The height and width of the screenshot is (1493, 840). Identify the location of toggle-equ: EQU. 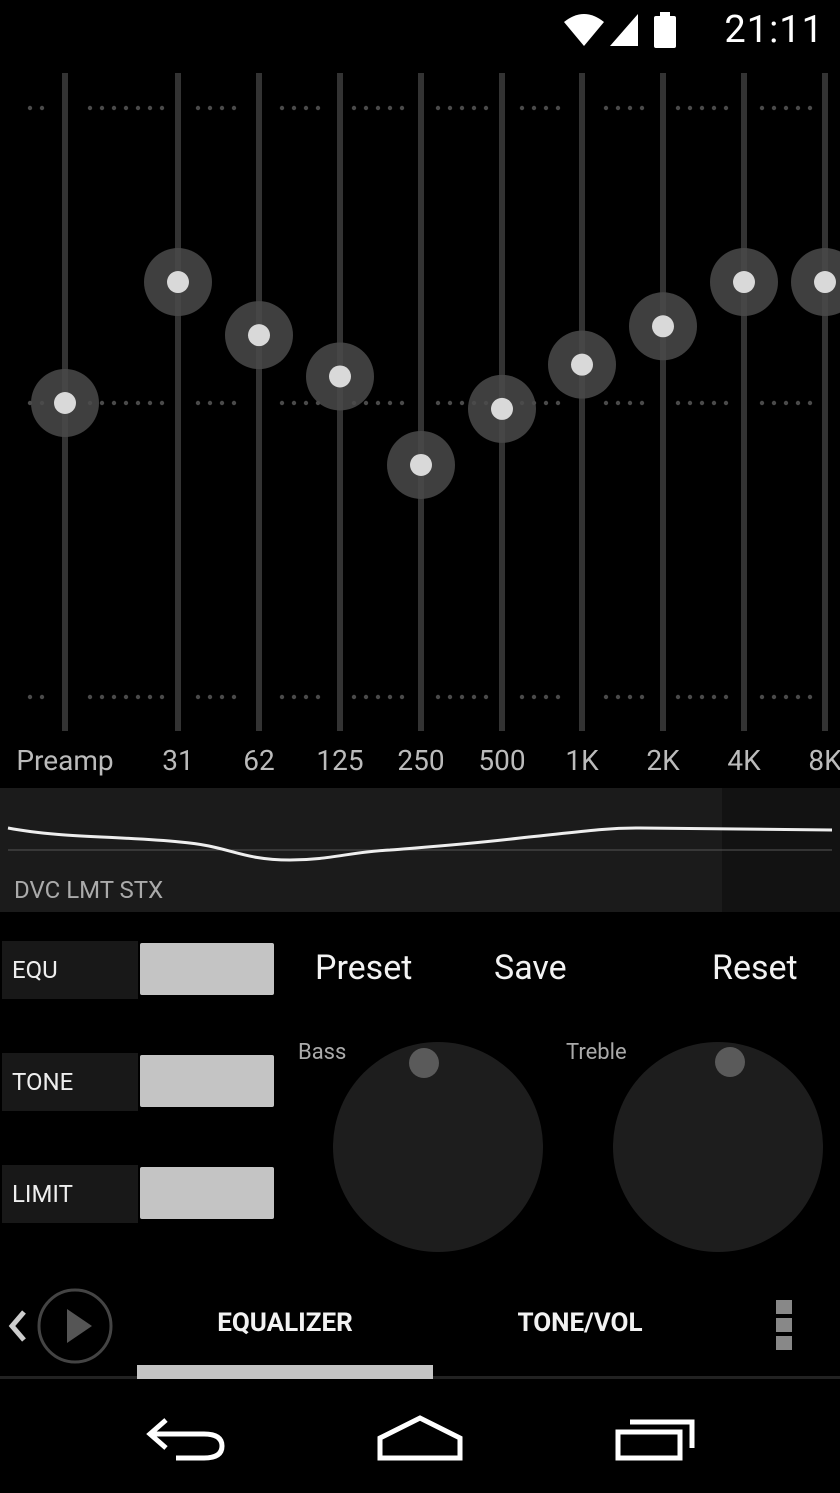
(138, 970).